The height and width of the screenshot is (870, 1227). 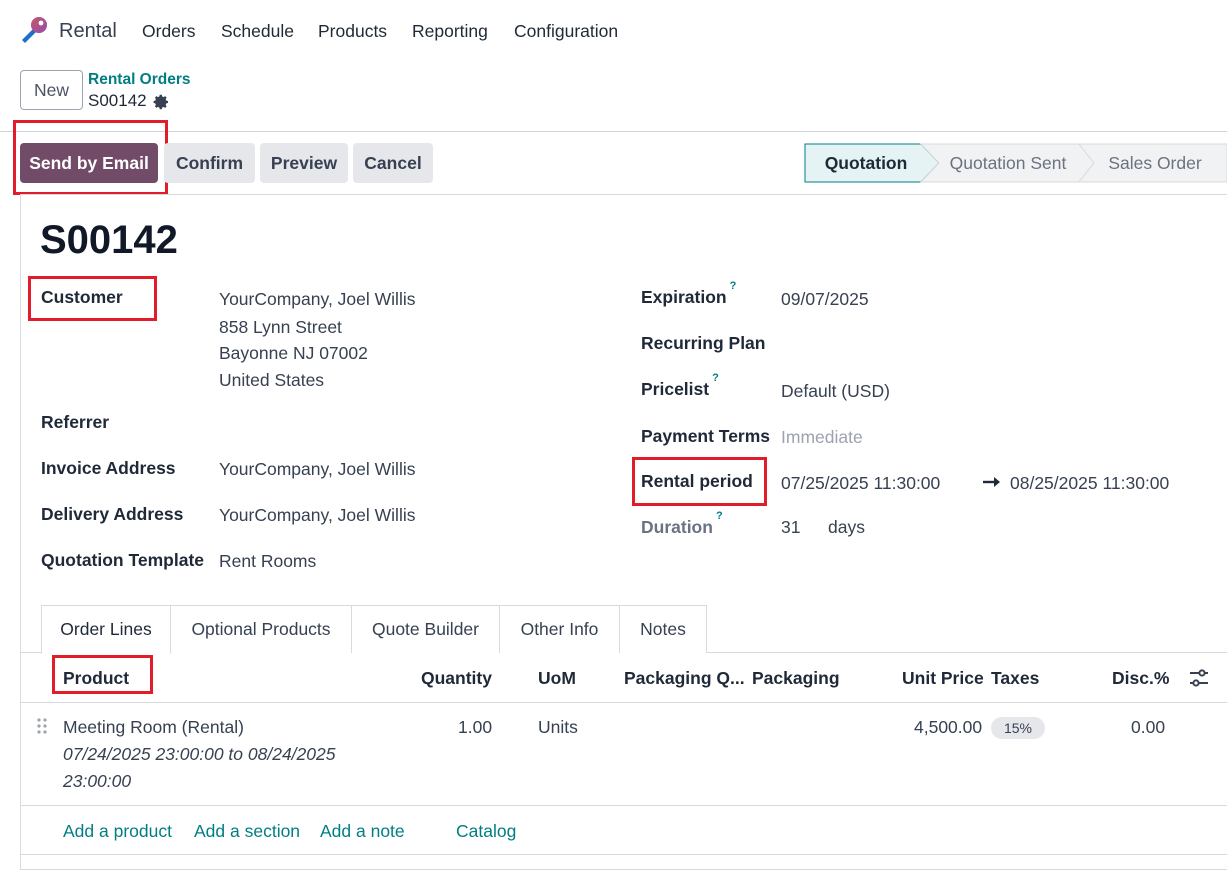 I want to click on tab-quote-builder: Quote Builder, so click(x=425, y=629).